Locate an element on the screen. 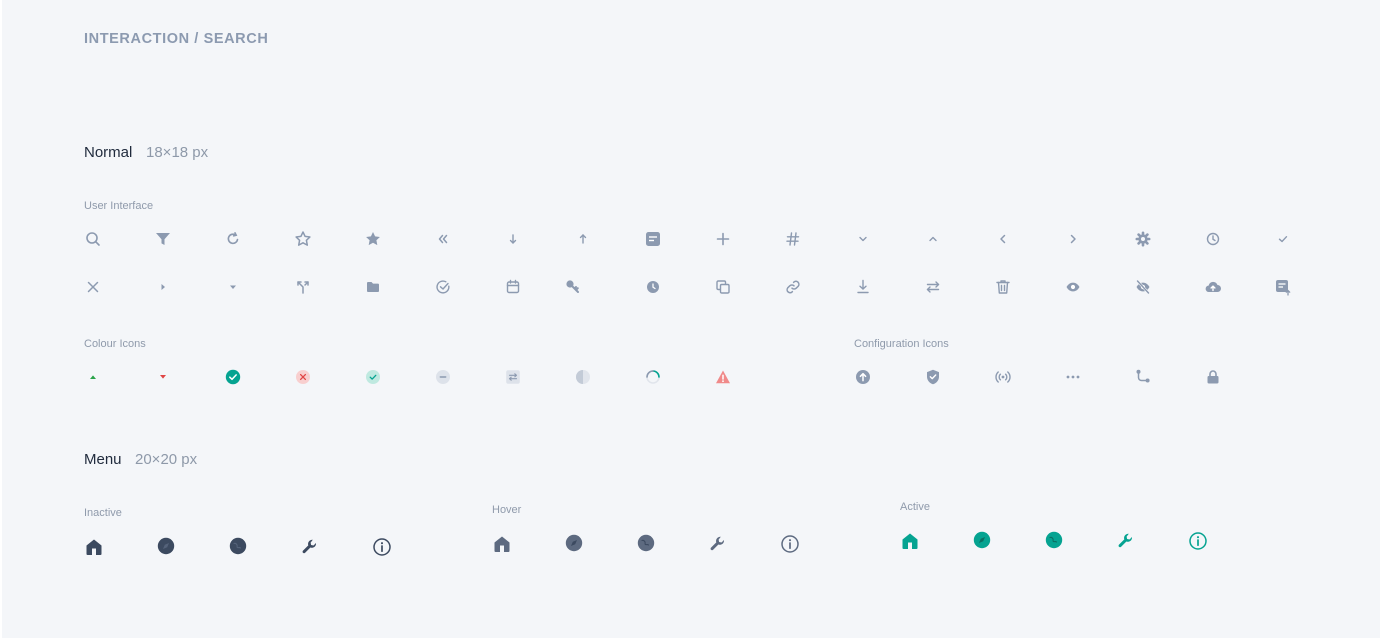  pie-progress-icon is located at coordinates (583, 377).